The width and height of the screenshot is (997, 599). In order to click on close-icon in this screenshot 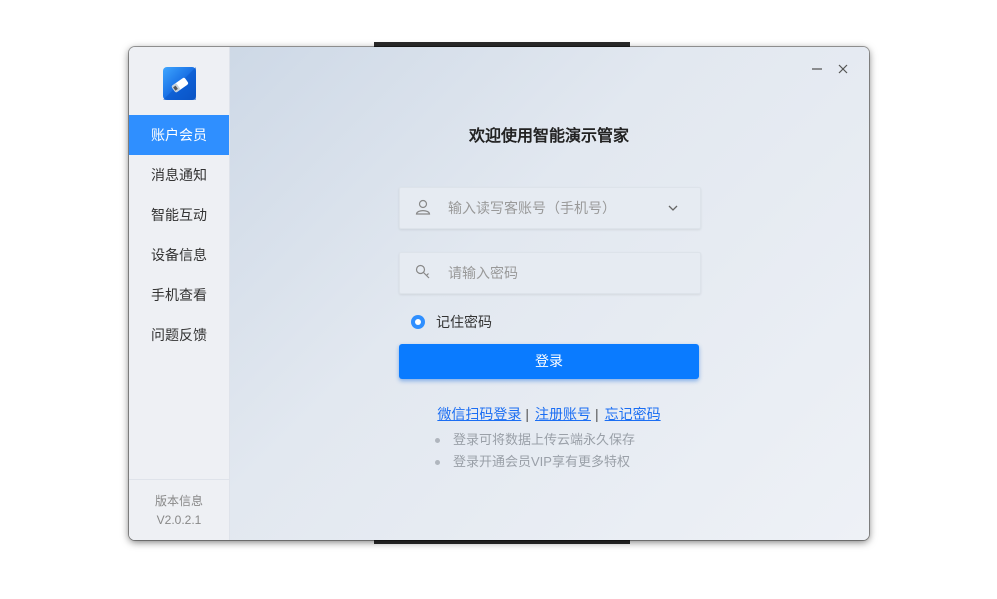, I will do `click(843, 69)`.